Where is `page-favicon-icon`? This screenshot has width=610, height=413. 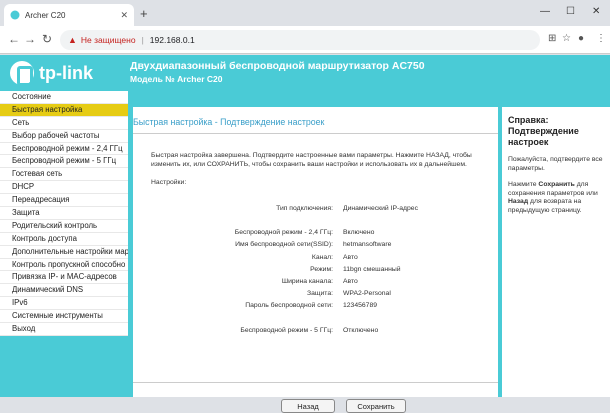 page-favicon-icon is located at coordinates (15, 15).